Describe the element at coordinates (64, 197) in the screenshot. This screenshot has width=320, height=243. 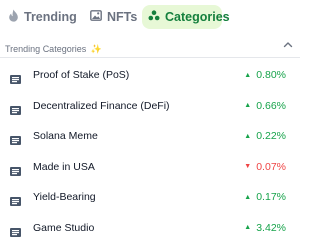
I see `category-name: Yield-Bearing` at that location.